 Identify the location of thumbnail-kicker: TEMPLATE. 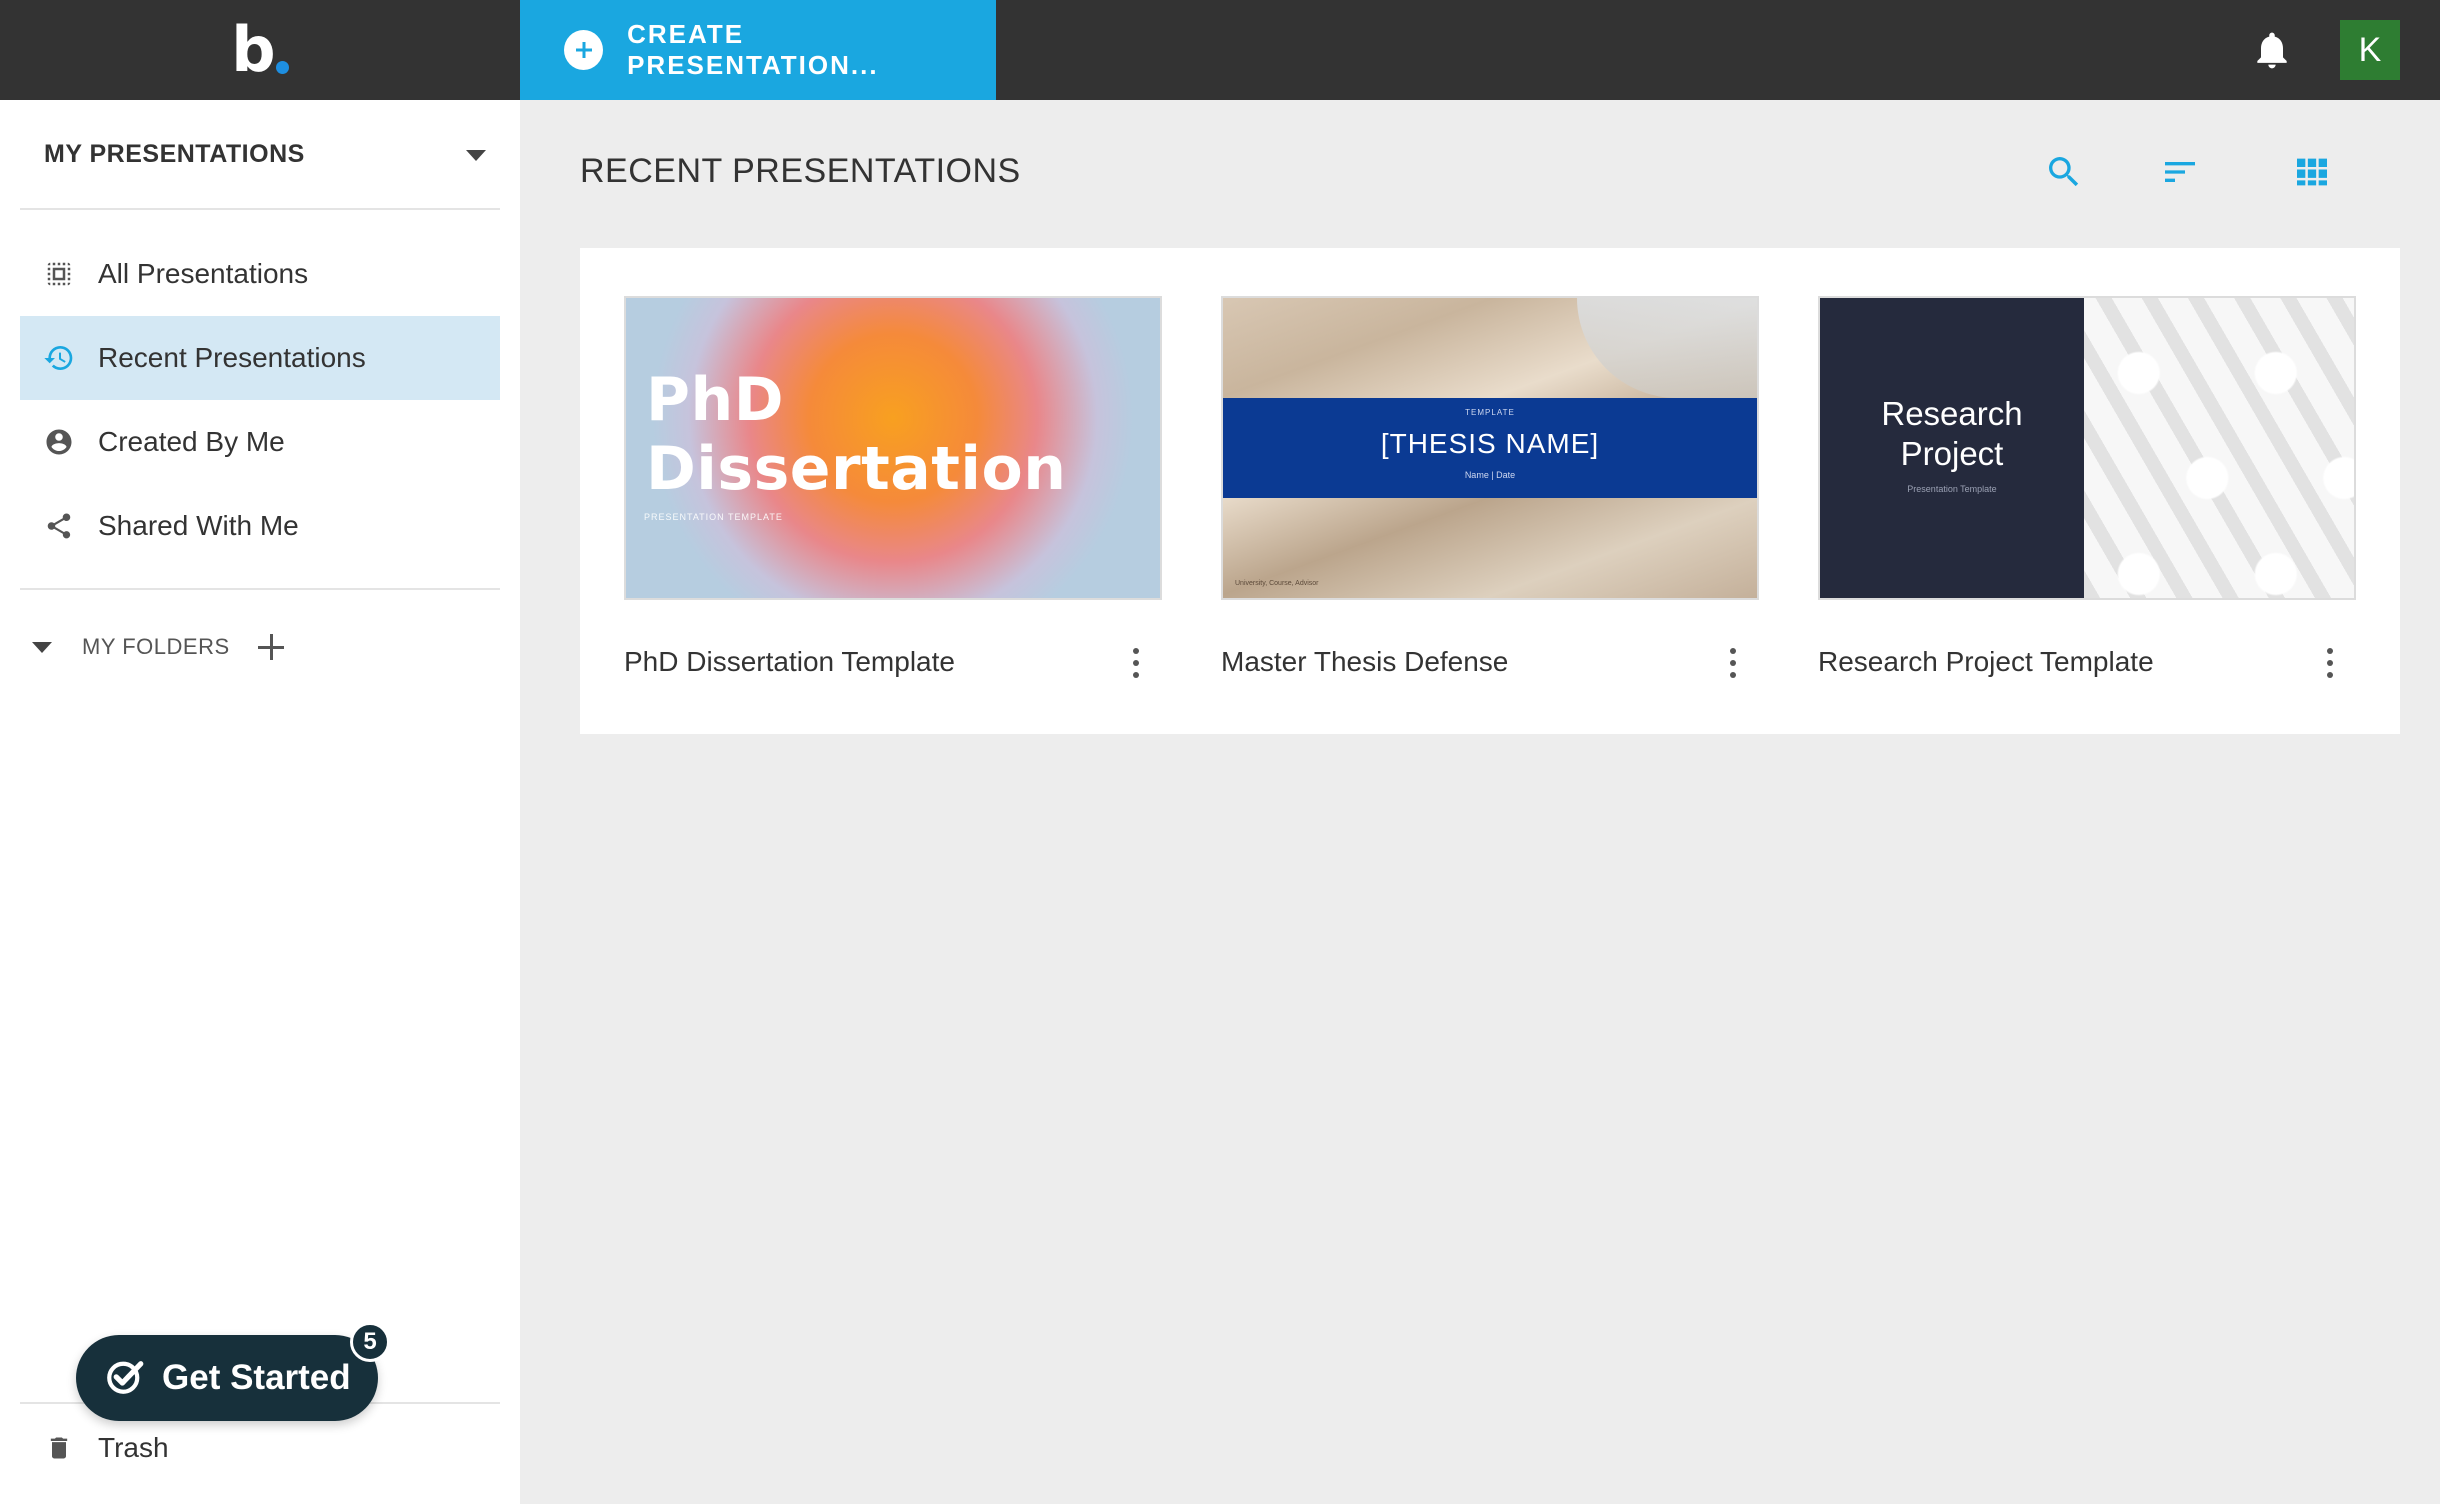
(1490, 412).